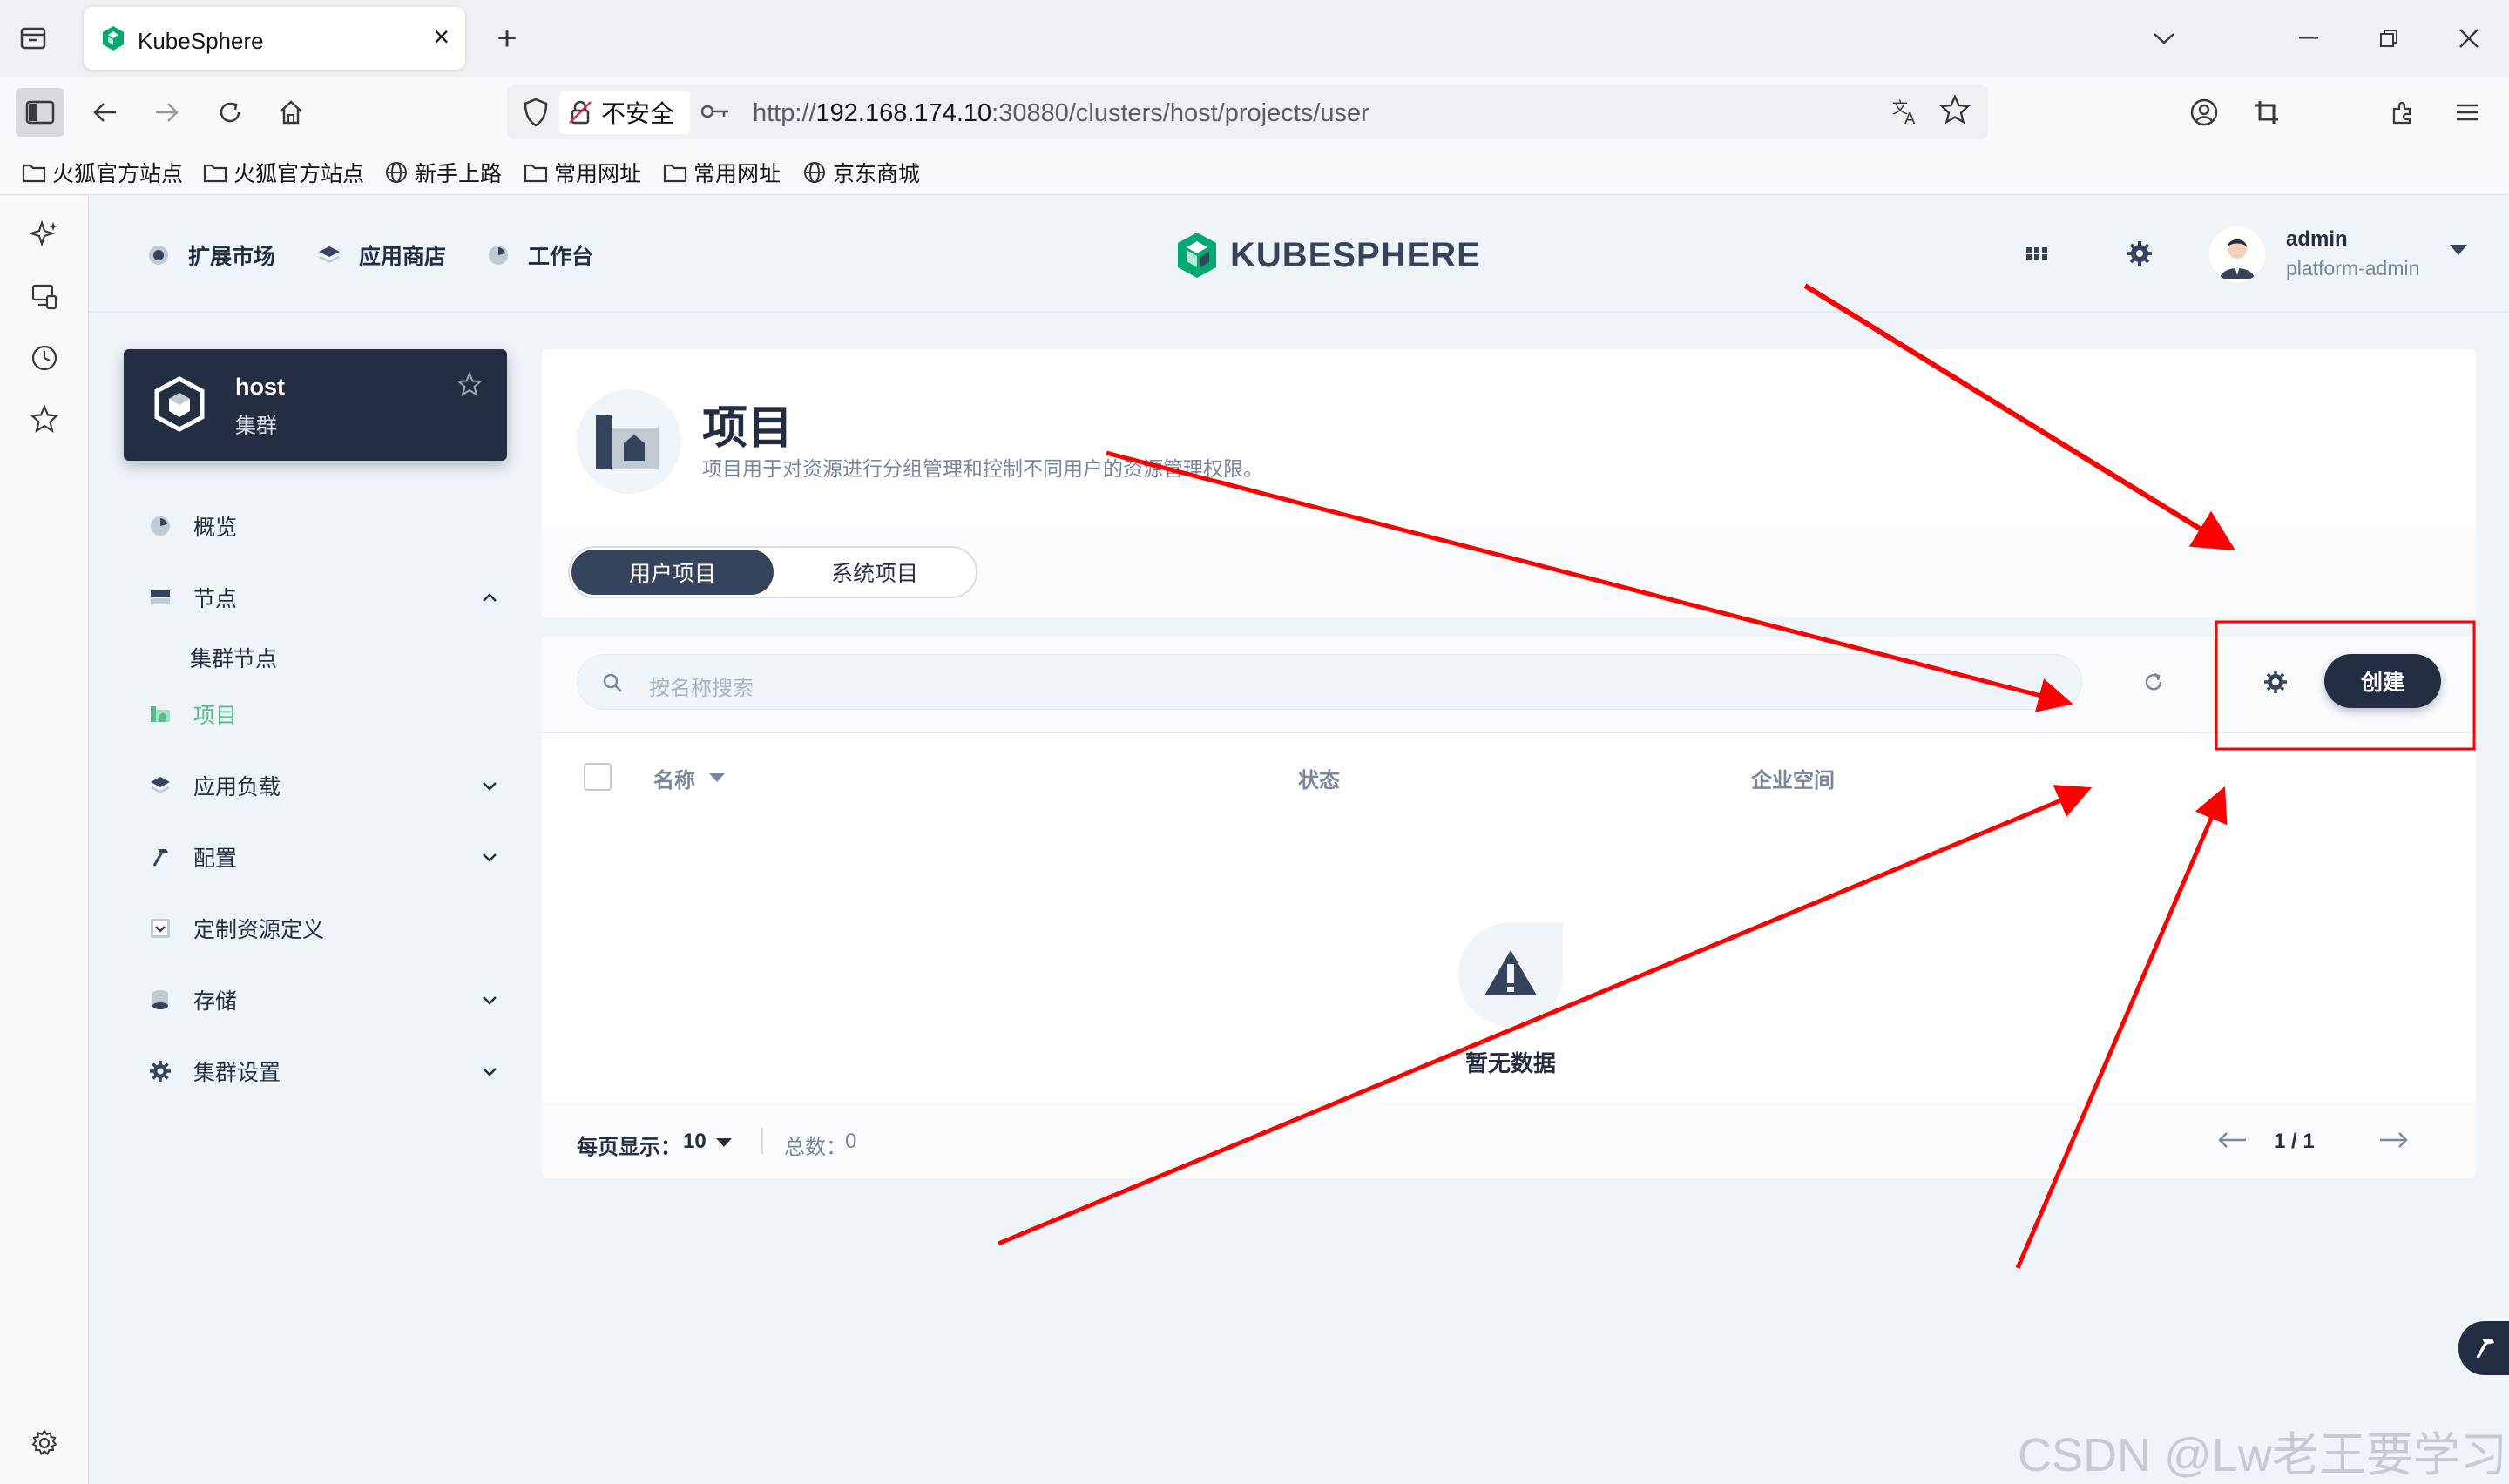  Describe the element at coordinates (860, 173) in the screenshot. I see `bookmark-item: 京东商城` at that location.